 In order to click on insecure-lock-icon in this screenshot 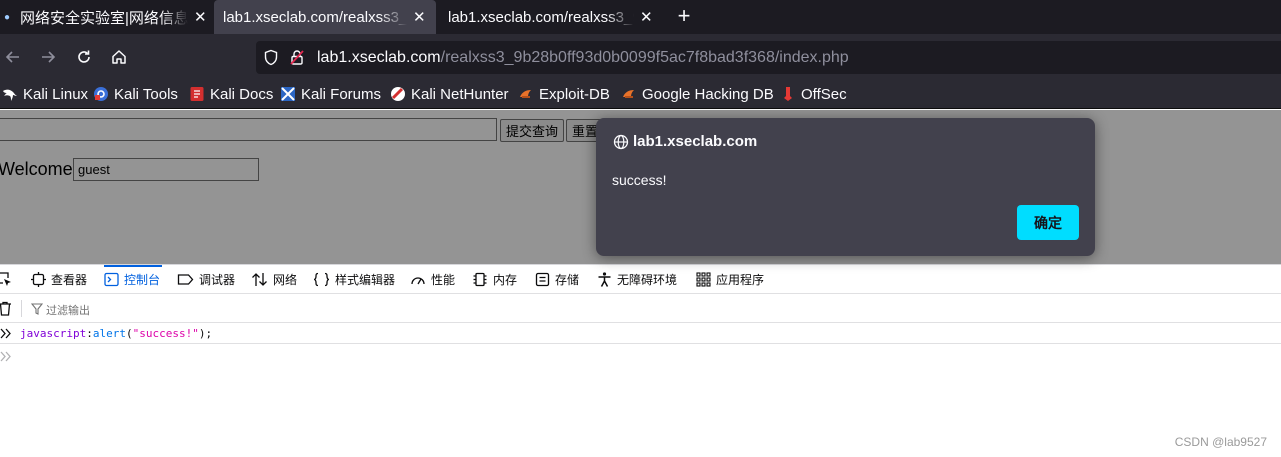, I will do `click(297, 57)`.